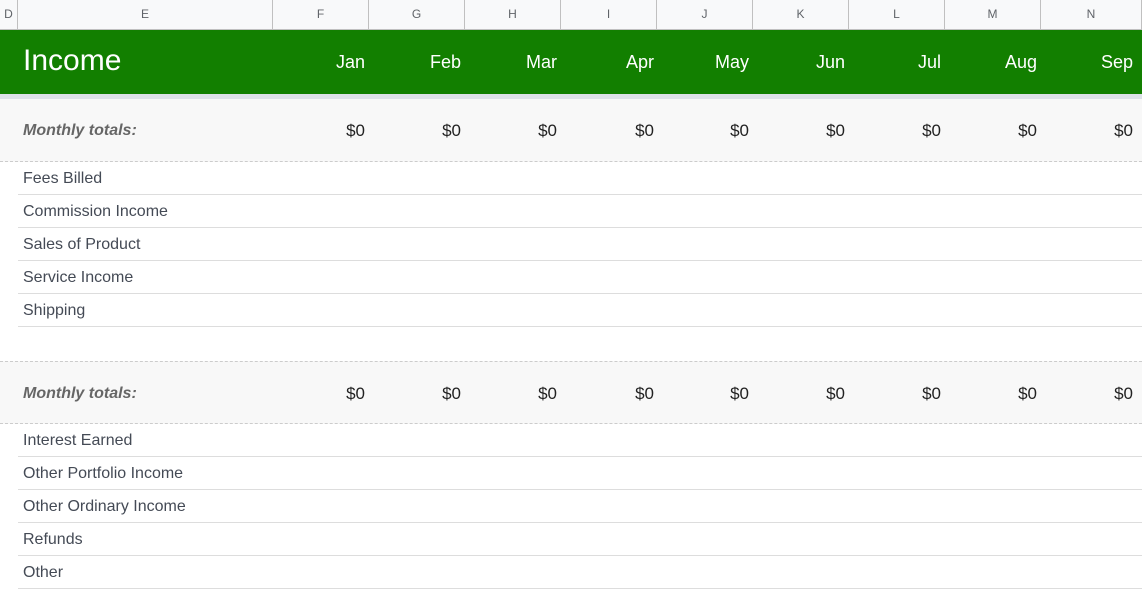 The height and width of the screenshot is (589, 1142). What do you see at coordinates (54, 310) in the screenshot?
I see `income-item-label: Shipping` at bounding box center [54, 310].